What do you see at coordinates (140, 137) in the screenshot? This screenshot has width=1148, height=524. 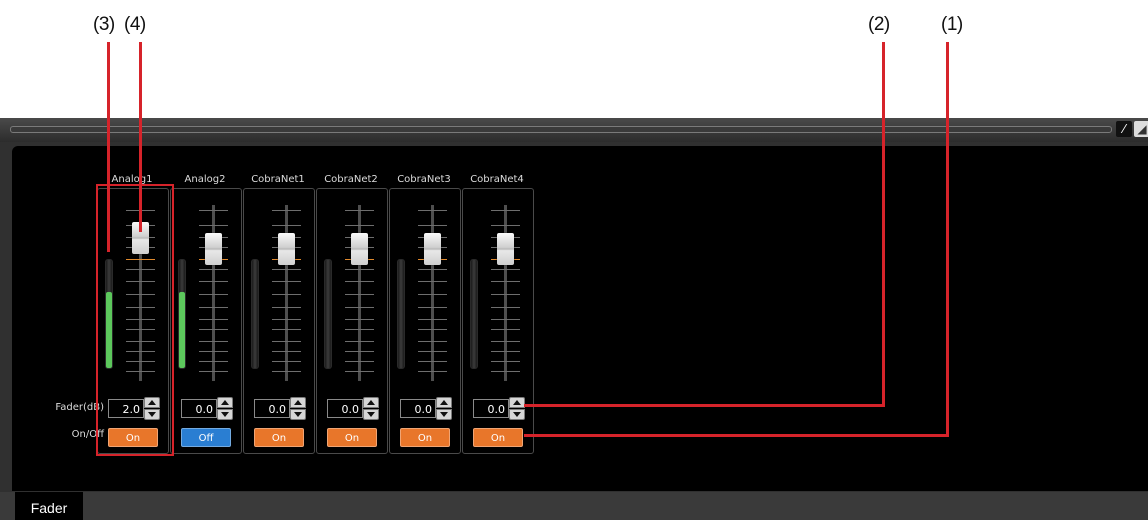 I see `callout-4-leader-line` at bounding box center [140, 137].